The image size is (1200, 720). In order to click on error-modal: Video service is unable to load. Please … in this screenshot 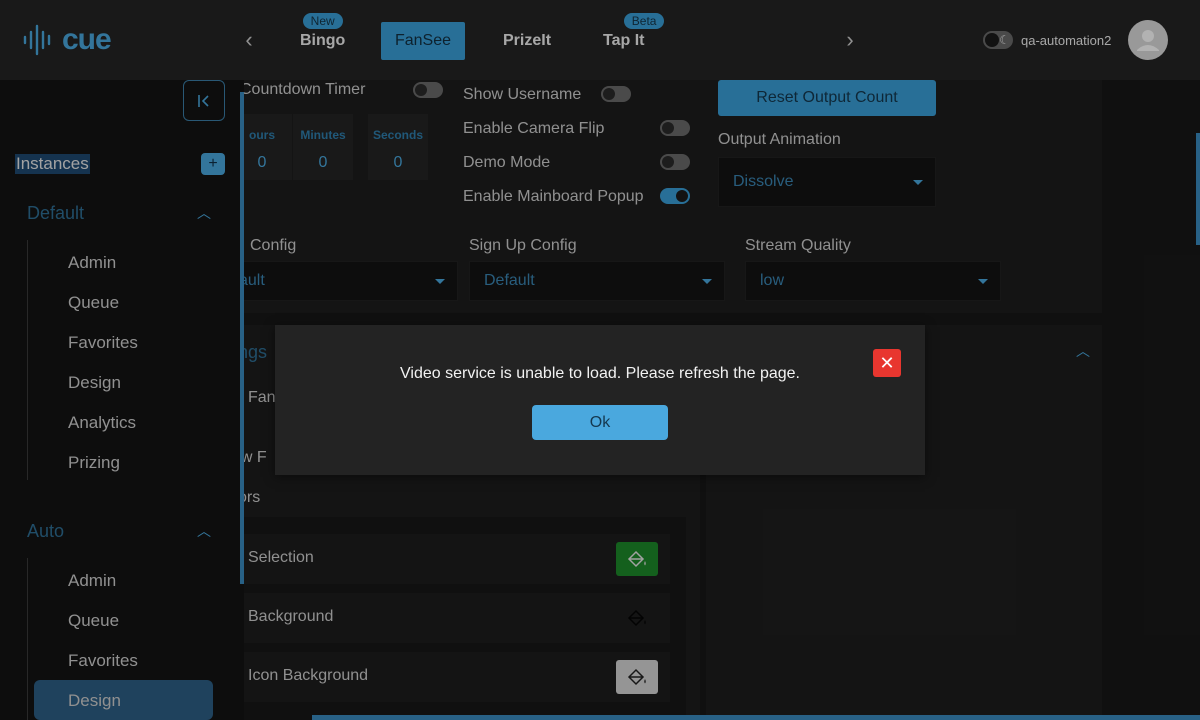, I will do `click(600, 400)`.